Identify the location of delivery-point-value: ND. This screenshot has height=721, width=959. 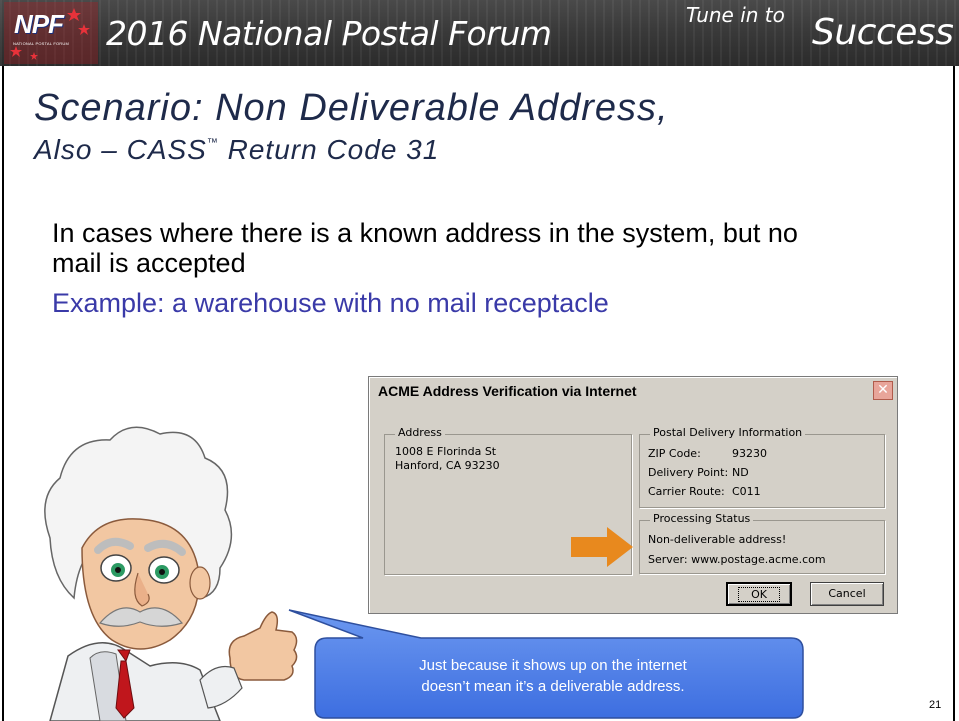
(740, 472).